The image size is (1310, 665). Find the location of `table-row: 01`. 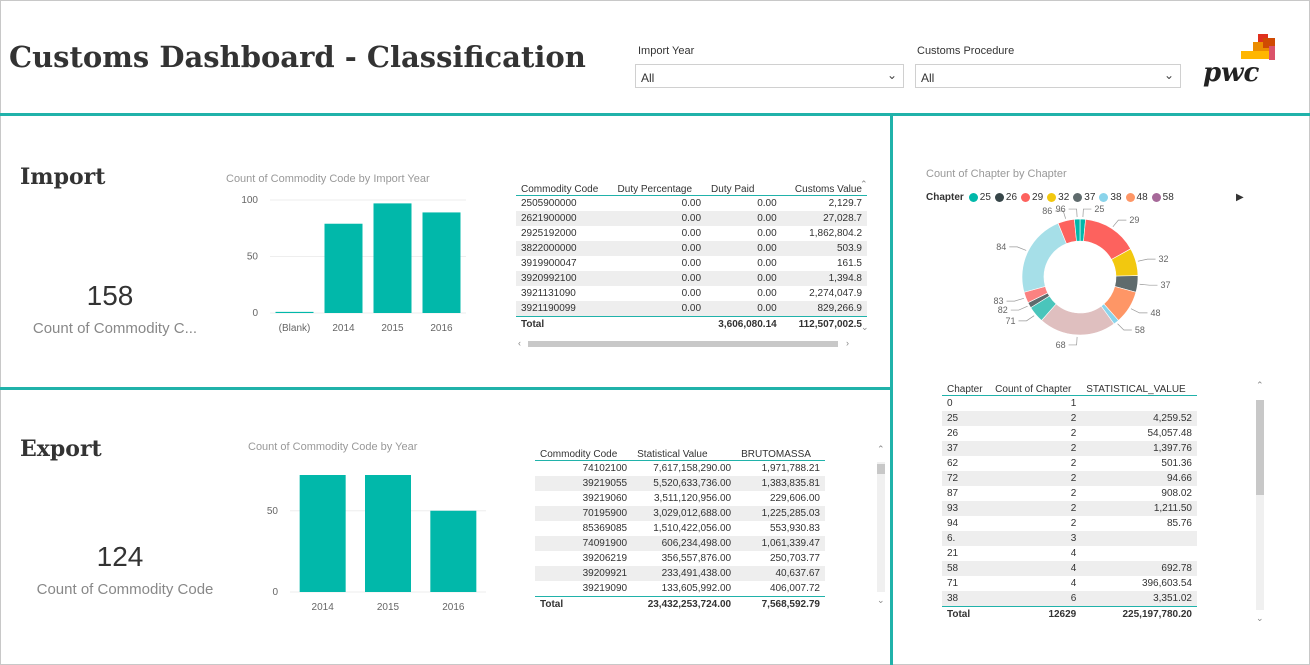

table-row: 01 is located at coordinates (1069, 404).